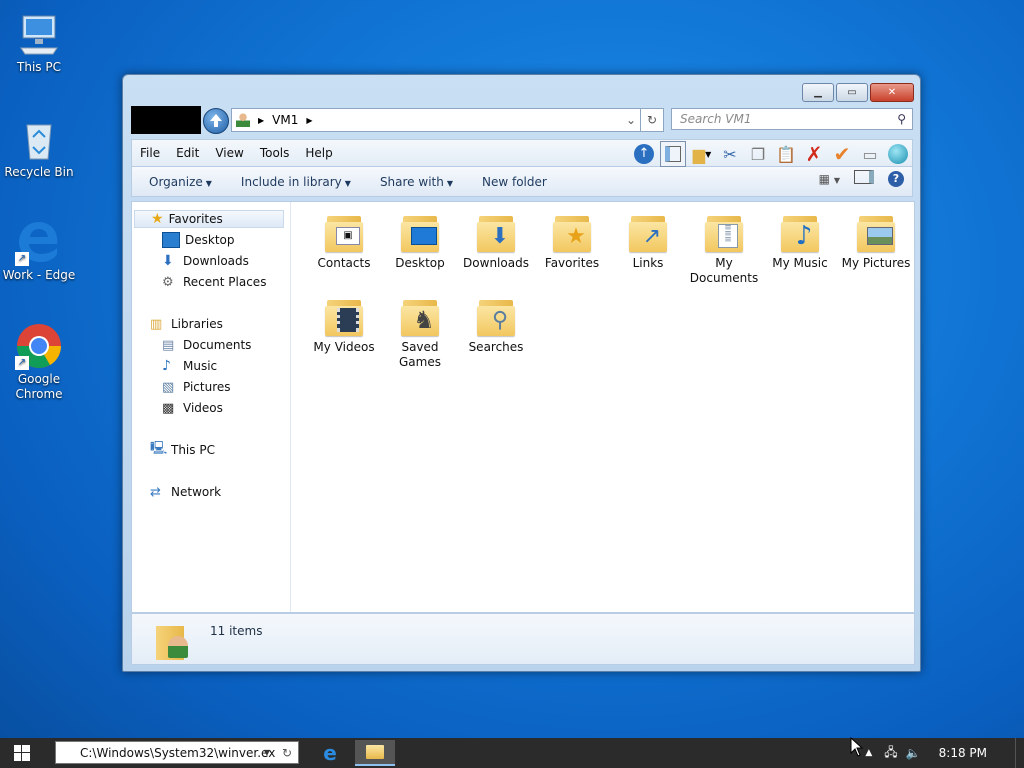 The width and height of the screenshot is (1024, 768). What do you see at coordinates (39, 139) in the screenshot?
I see `recycle-bin-icon` at bounding box center [39, 139].